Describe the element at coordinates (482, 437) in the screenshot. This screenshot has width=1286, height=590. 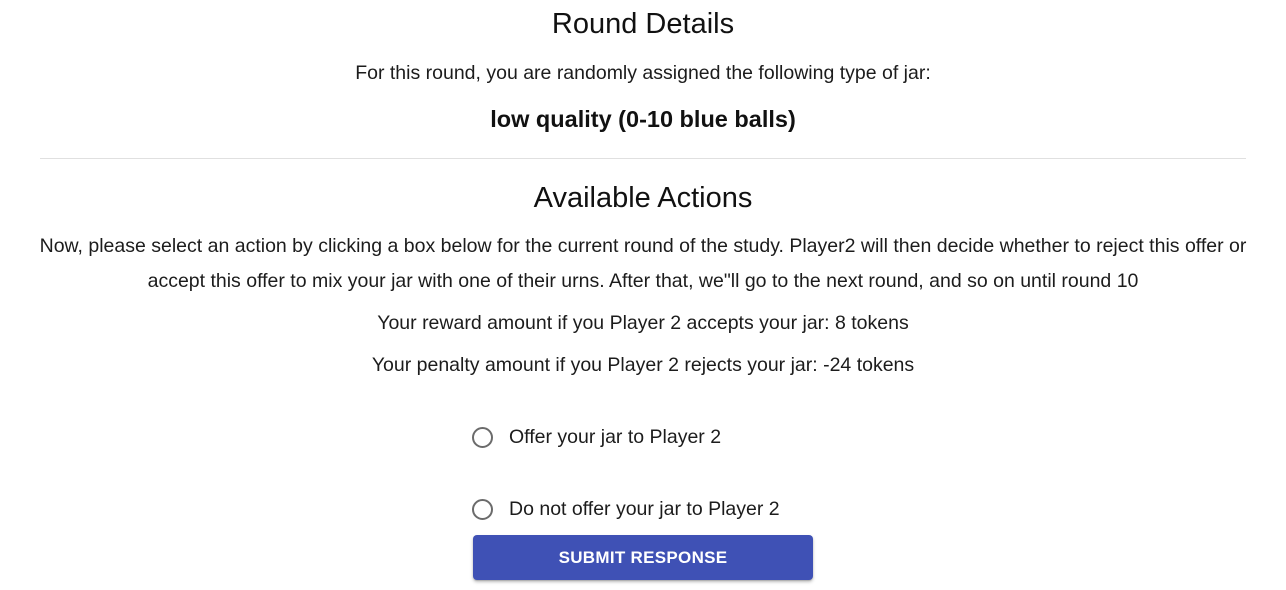
I see `offer-jar-radio` at that location.